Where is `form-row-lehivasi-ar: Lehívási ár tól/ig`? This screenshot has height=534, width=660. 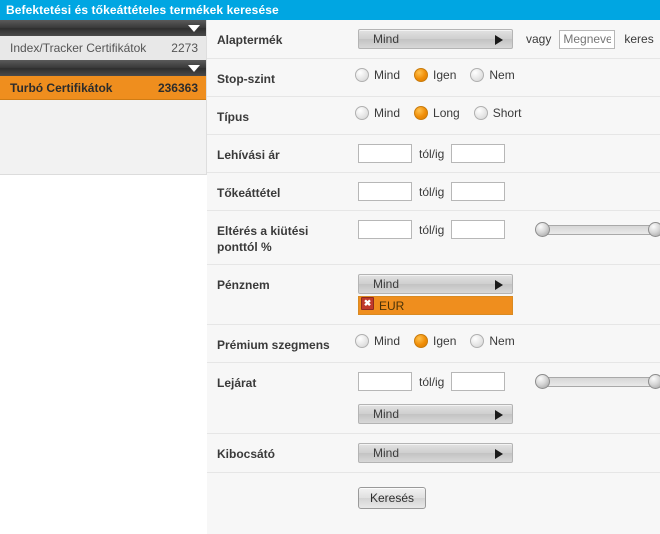
form-row-lehivasi-ar: Lehívási ár tól/ig is located at coordinates (433, 154).